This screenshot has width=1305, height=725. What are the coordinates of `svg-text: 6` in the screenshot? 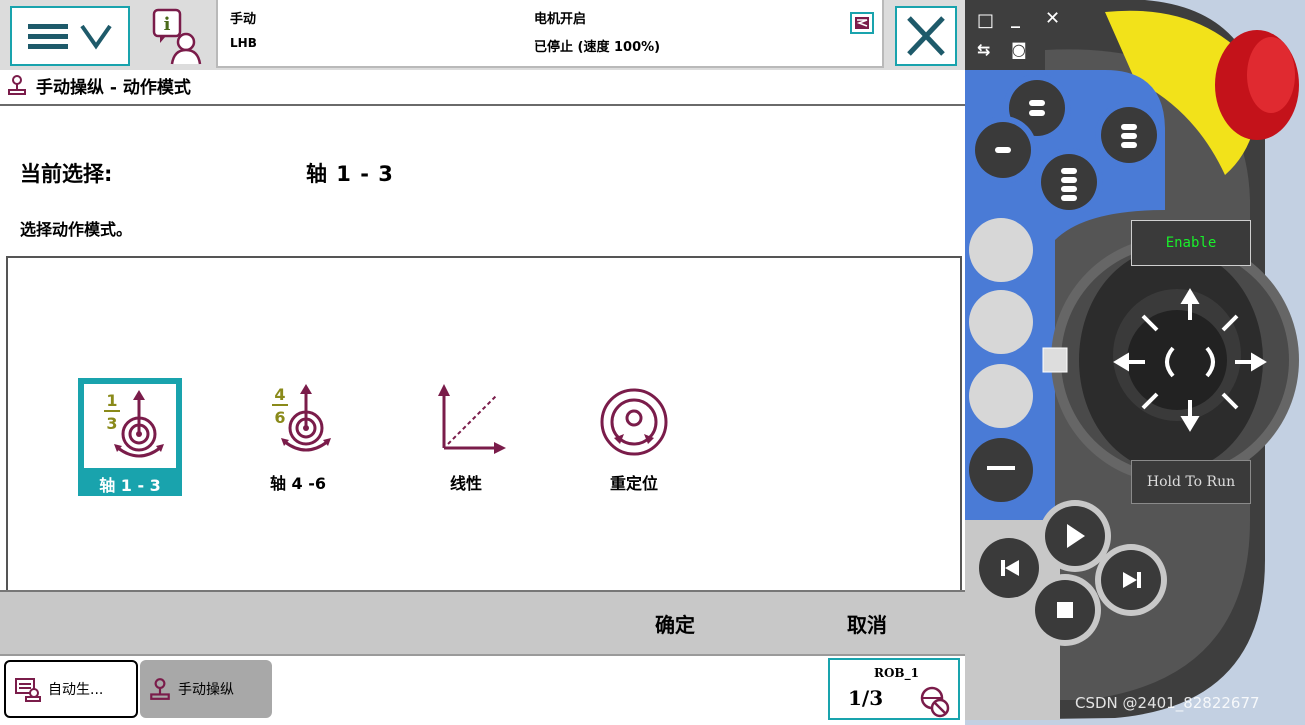 It's located at (279, 417).